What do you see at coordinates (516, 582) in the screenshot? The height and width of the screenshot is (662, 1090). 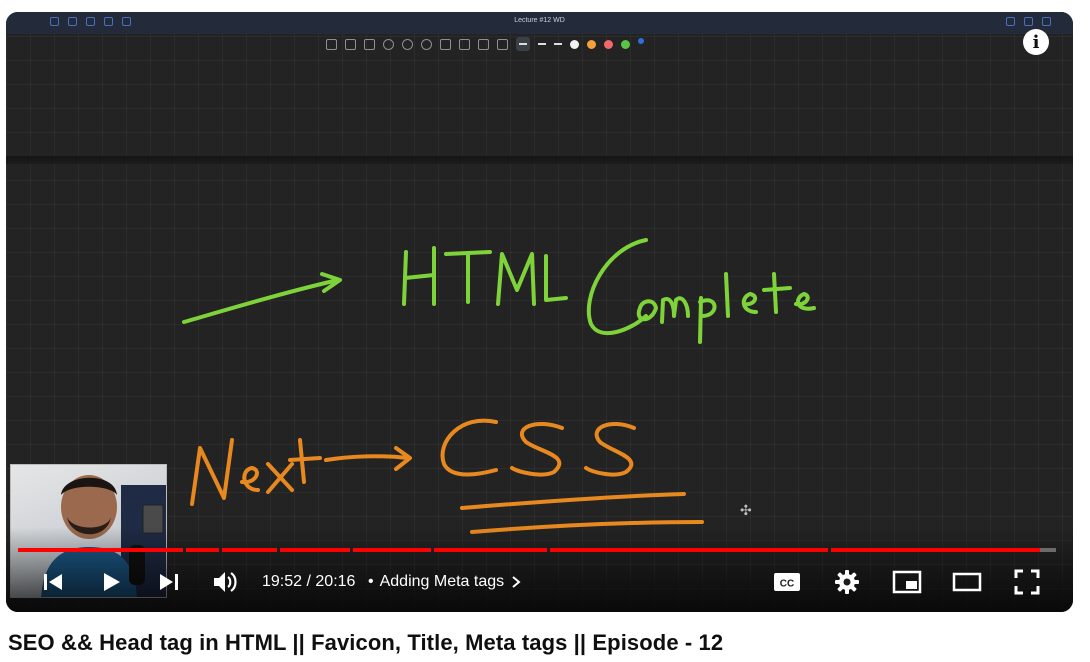 I see `chevron-right-icon` at bounding box center [516, 582].